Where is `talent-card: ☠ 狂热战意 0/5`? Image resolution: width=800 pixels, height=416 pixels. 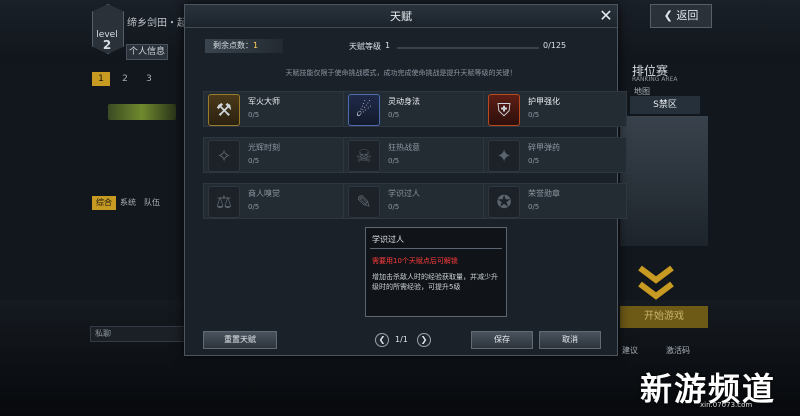 talent-card: ☠ 狂热战意 0/5 is located at coordinates (415, 155).